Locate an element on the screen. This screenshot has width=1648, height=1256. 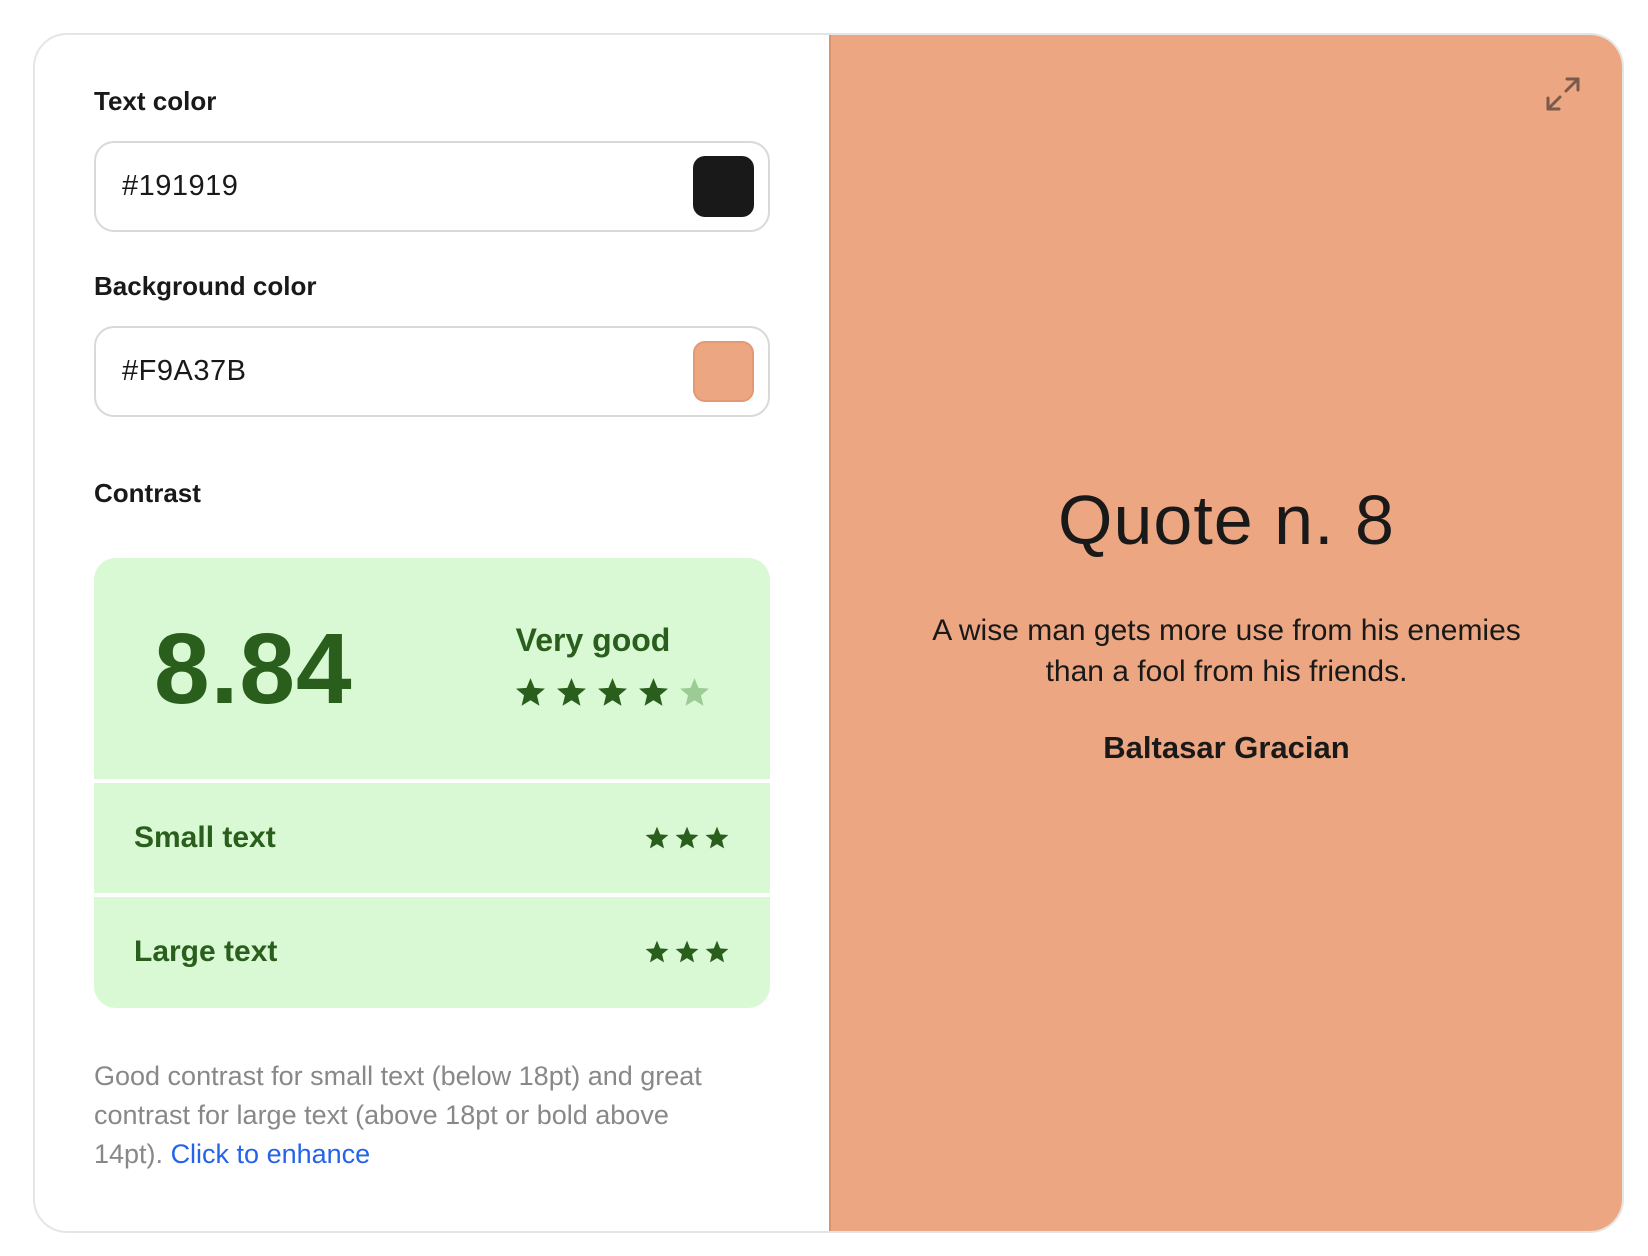
background-color-swatch is located at coordinates (723, 371).